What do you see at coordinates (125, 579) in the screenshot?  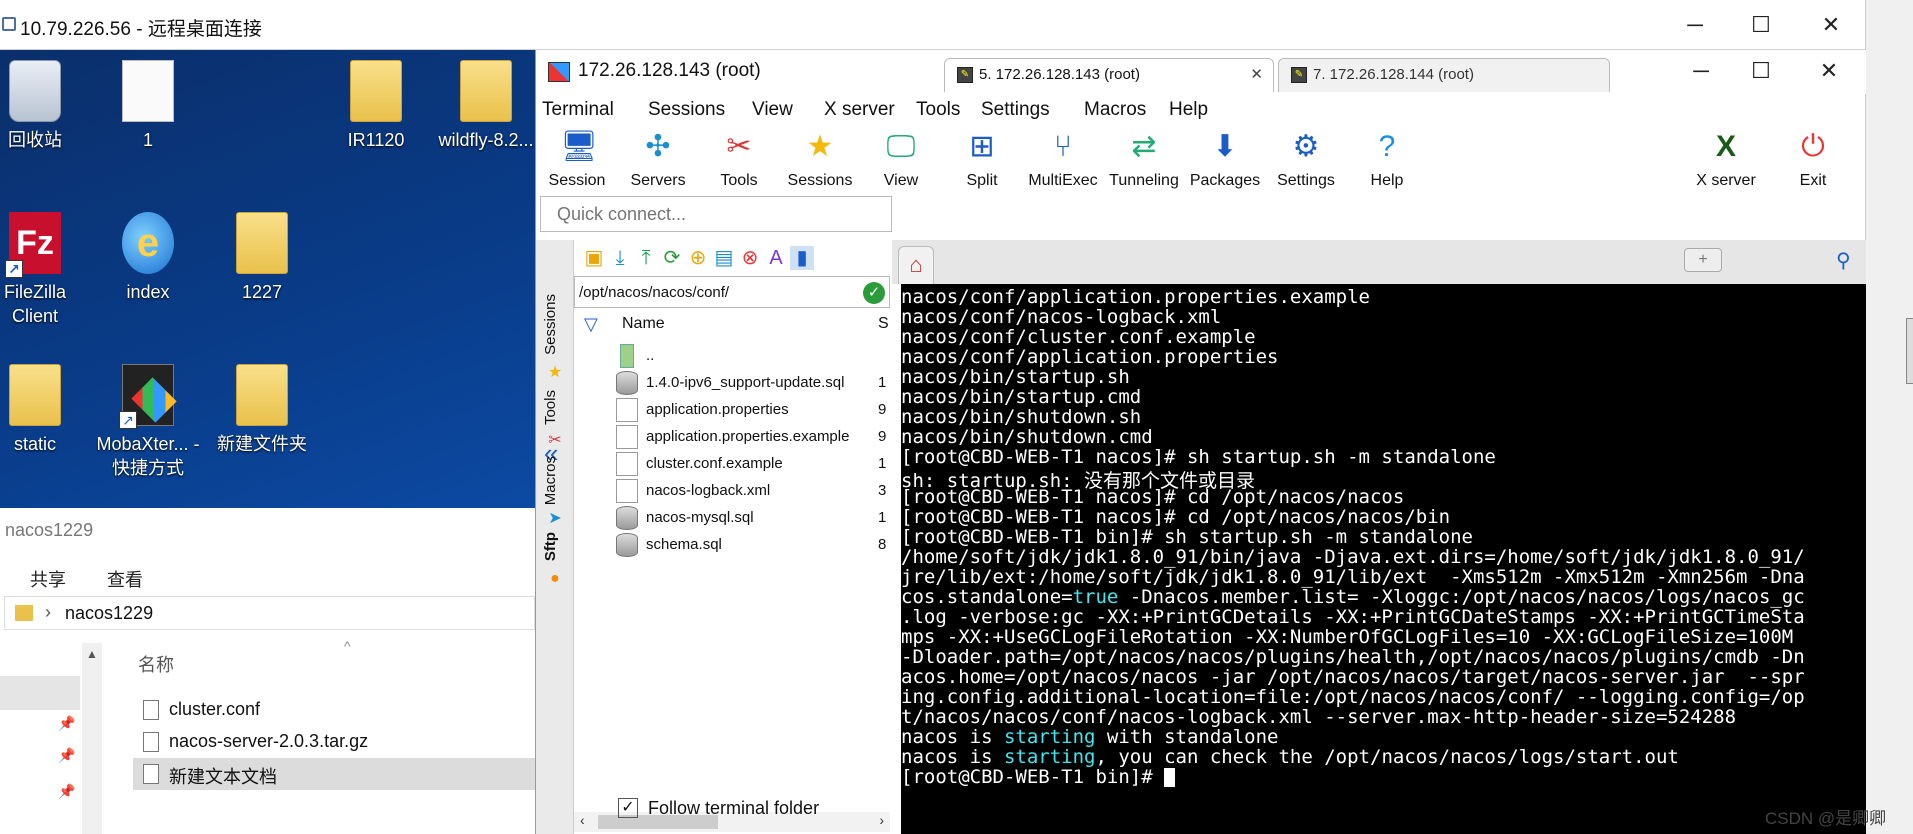 I see `ribbon-tab-view: 查看` at bounding box center [125, 579].